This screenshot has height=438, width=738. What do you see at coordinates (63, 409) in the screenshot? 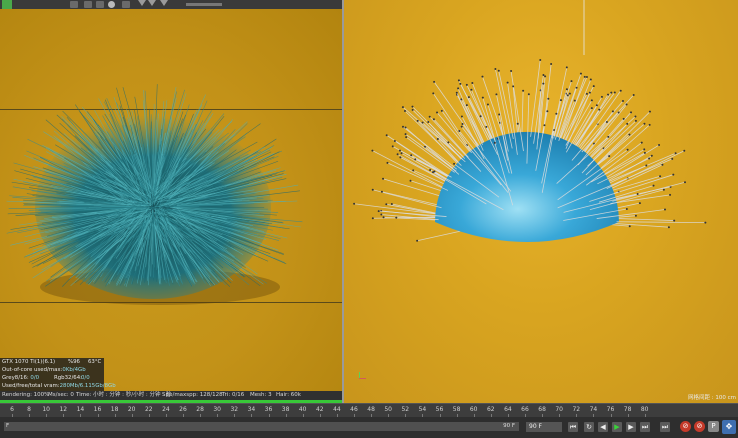
I see `timeline-tick-label: 12` at bounding box center [63, 409].